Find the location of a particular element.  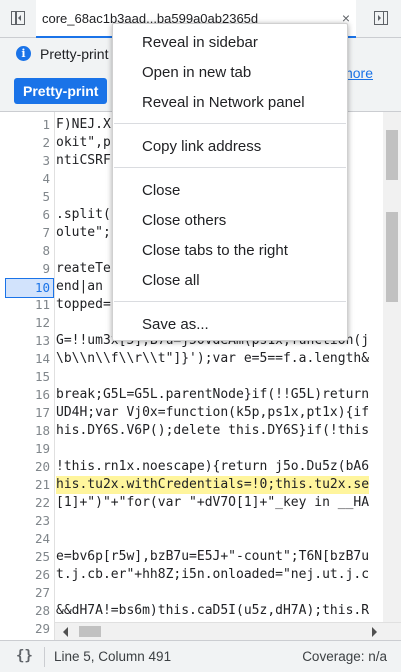

source-text: &&dH7A!=bs6m)this.caD5I(u5z,dH7A);this.R is located at coordinates (213, 610).